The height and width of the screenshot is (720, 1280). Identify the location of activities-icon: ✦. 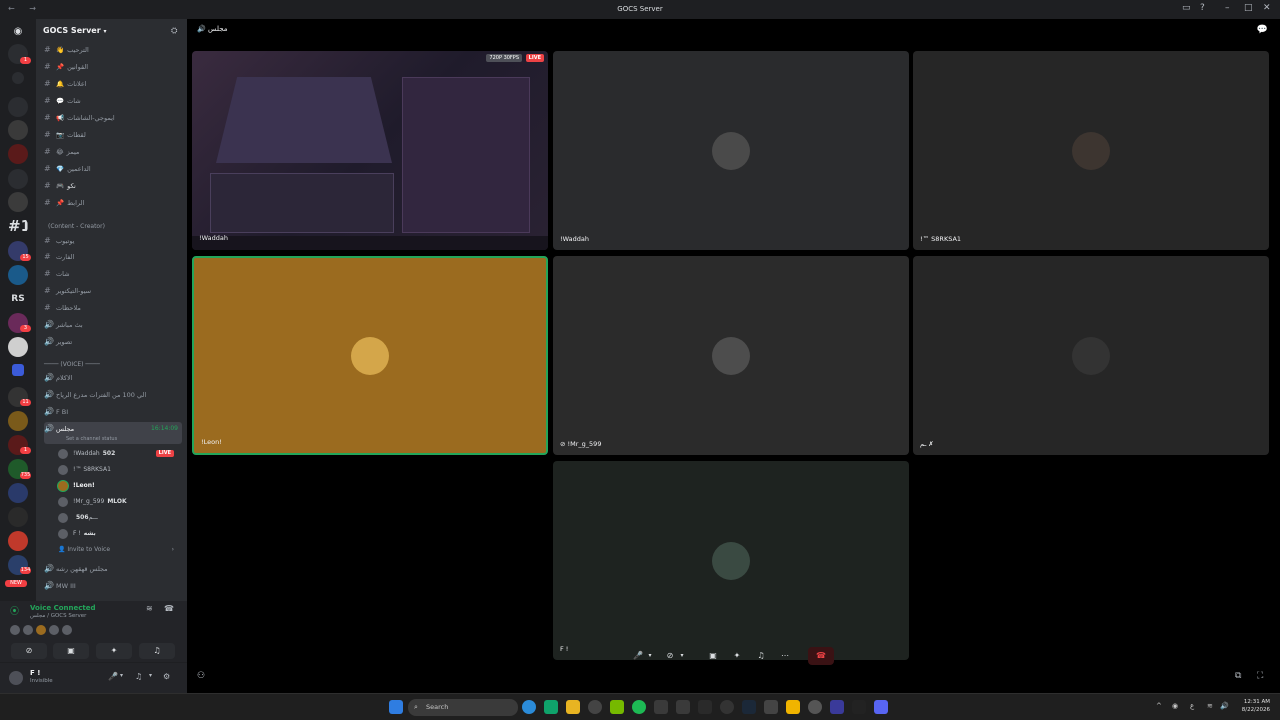
(737, 656).